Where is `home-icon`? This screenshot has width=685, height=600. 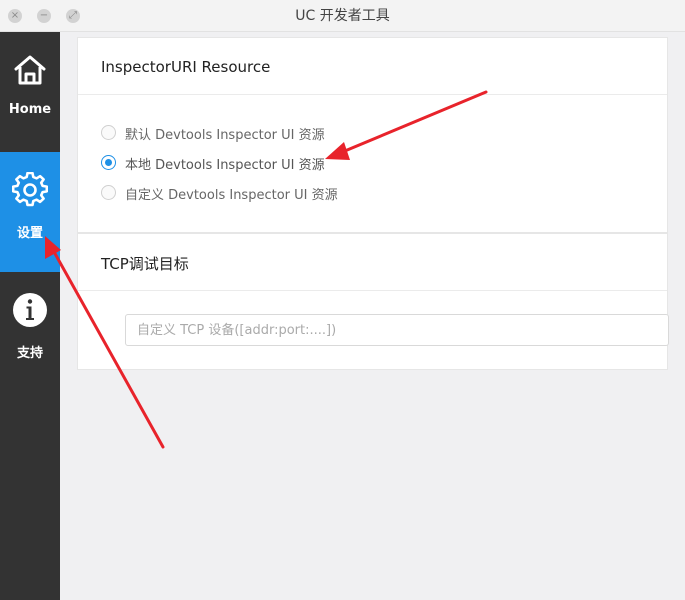 home-icon is located at coordinates (30, 70).